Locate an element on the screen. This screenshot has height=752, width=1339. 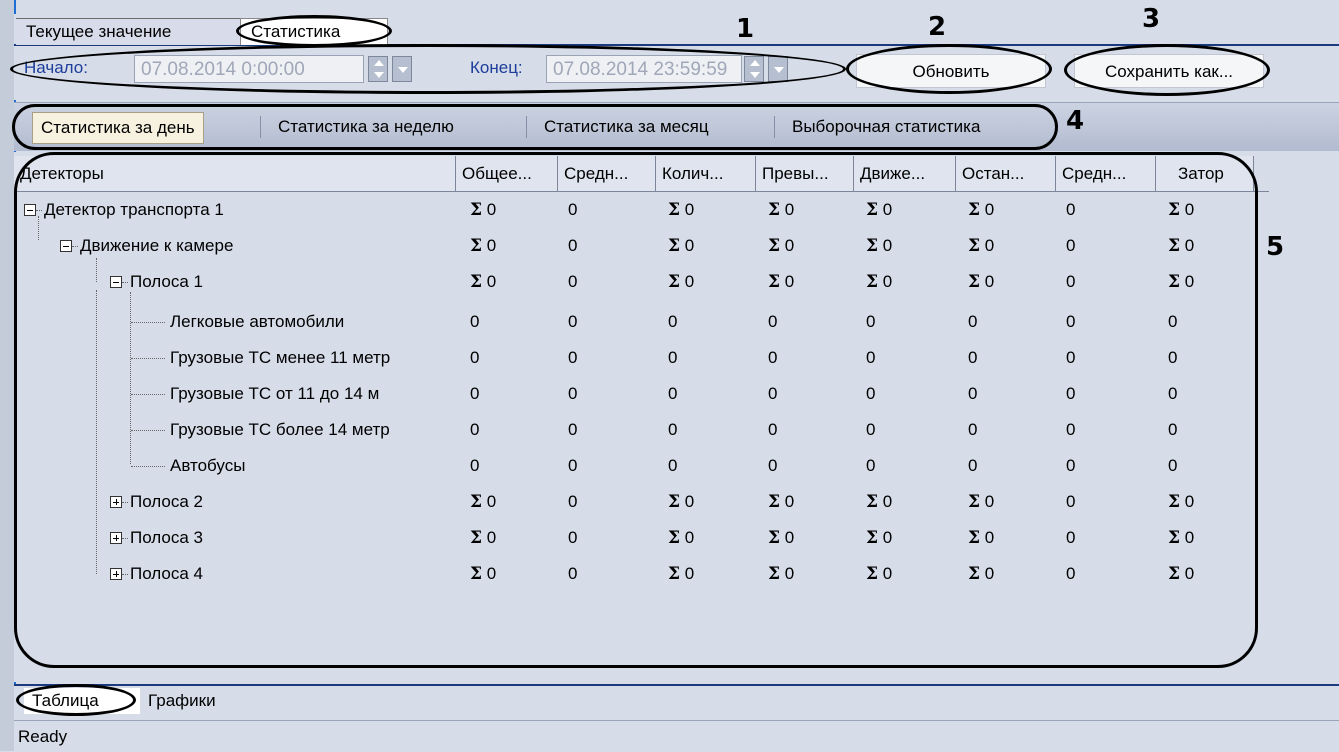
callout-number-1: 1 is located at coordinates (745, 29).